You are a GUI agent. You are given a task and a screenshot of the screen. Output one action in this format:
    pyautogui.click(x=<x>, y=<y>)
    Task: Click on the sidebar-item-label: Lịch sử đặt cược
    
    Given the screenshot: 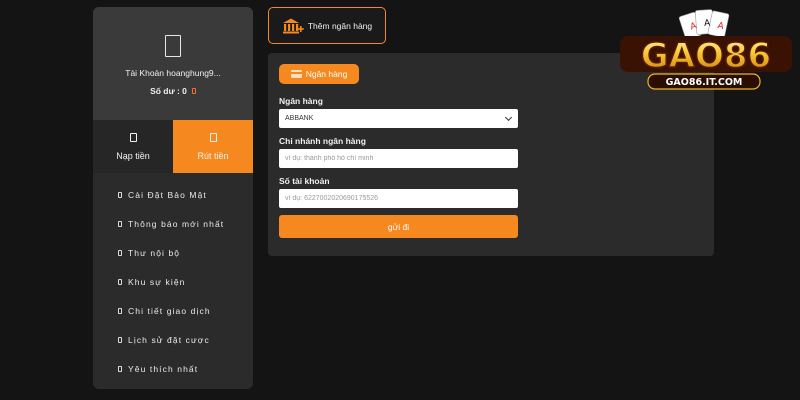 What is the action you would take?
    pyautogui.click(x=169, y=339)
    